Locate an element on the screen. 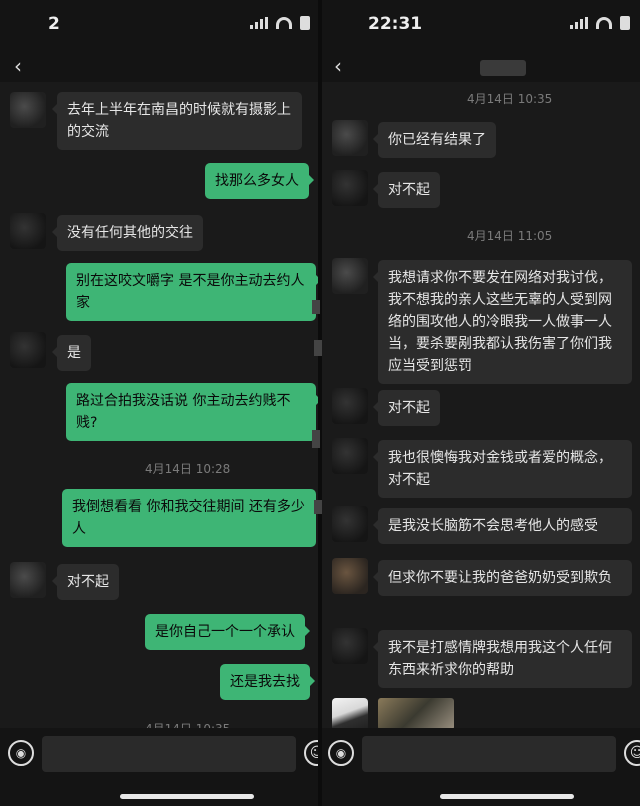 The width and height of the screenshot is (640, 806). message-bubble-outgoing: 别在这咬文嚼字 是不是你主动去约人家 is located at coordinates (193, 292).